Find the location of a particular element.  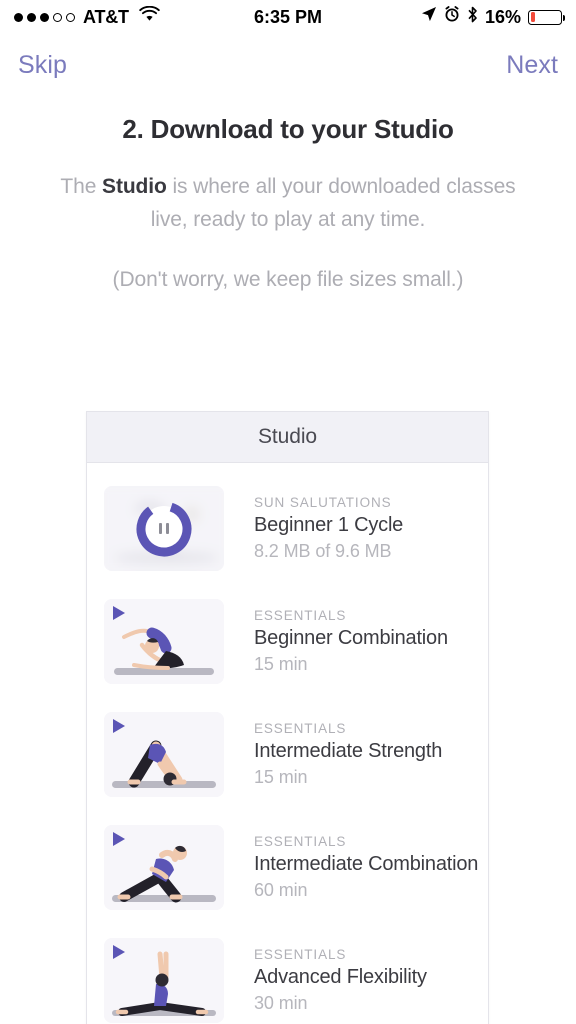

intro-body-emphasis: Studio is located at coordinates (134, 186).